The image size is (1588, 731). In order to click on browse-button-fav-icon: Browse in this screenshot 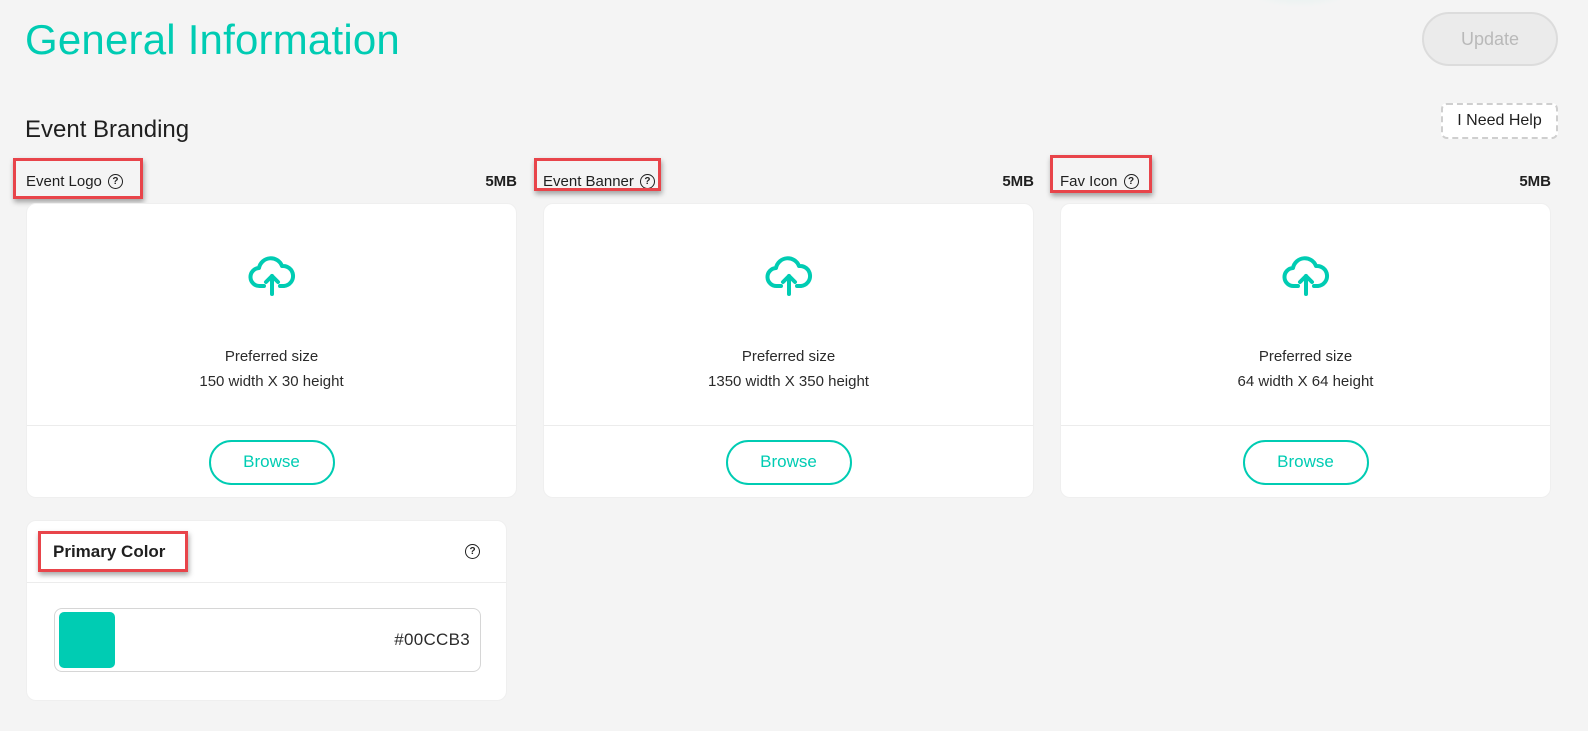, I will do `click(1305, 462)`.